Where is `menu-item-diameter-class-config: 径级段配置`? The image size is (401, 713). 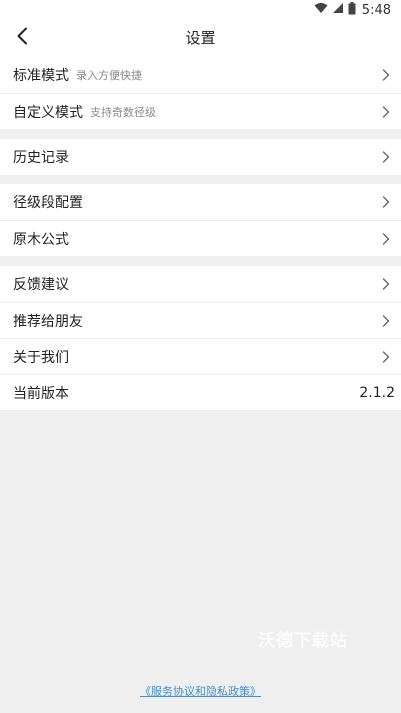 menu-item-diameter-class-config: 径级段配置 is located at coordinates (200, 202).